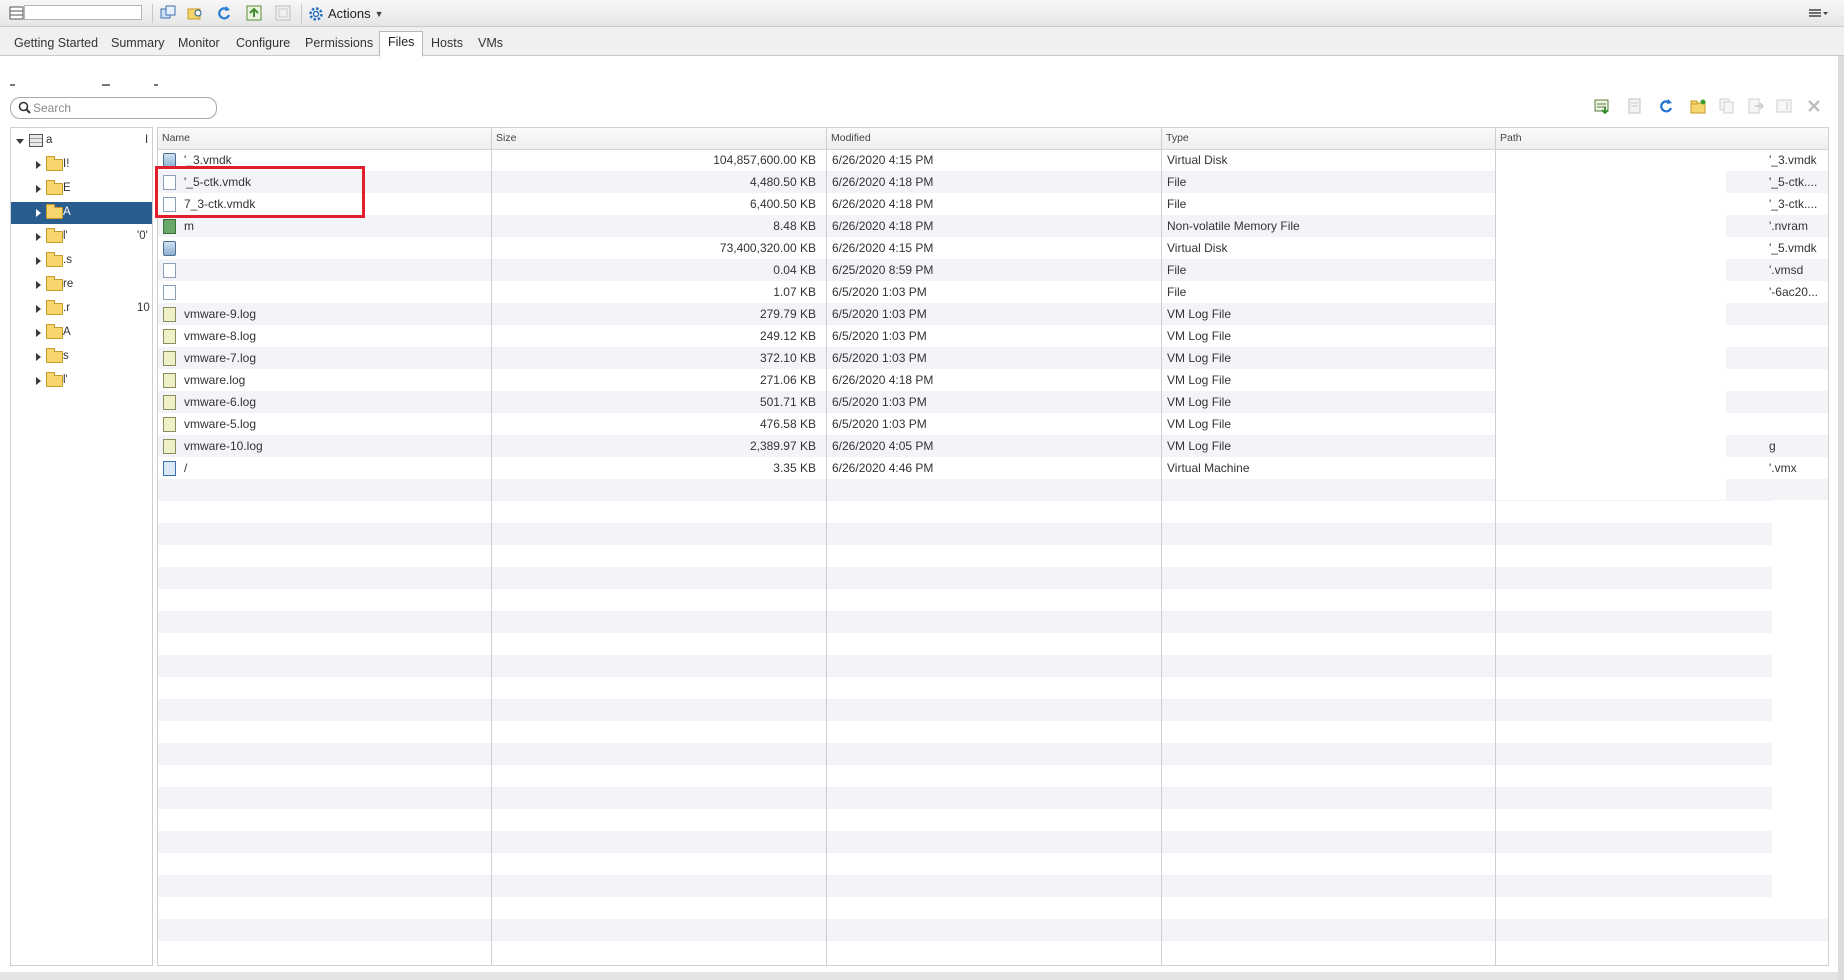 The image size is (1844, 980). I want to click on cell-size: 501.71 KB, so click(787, 402).